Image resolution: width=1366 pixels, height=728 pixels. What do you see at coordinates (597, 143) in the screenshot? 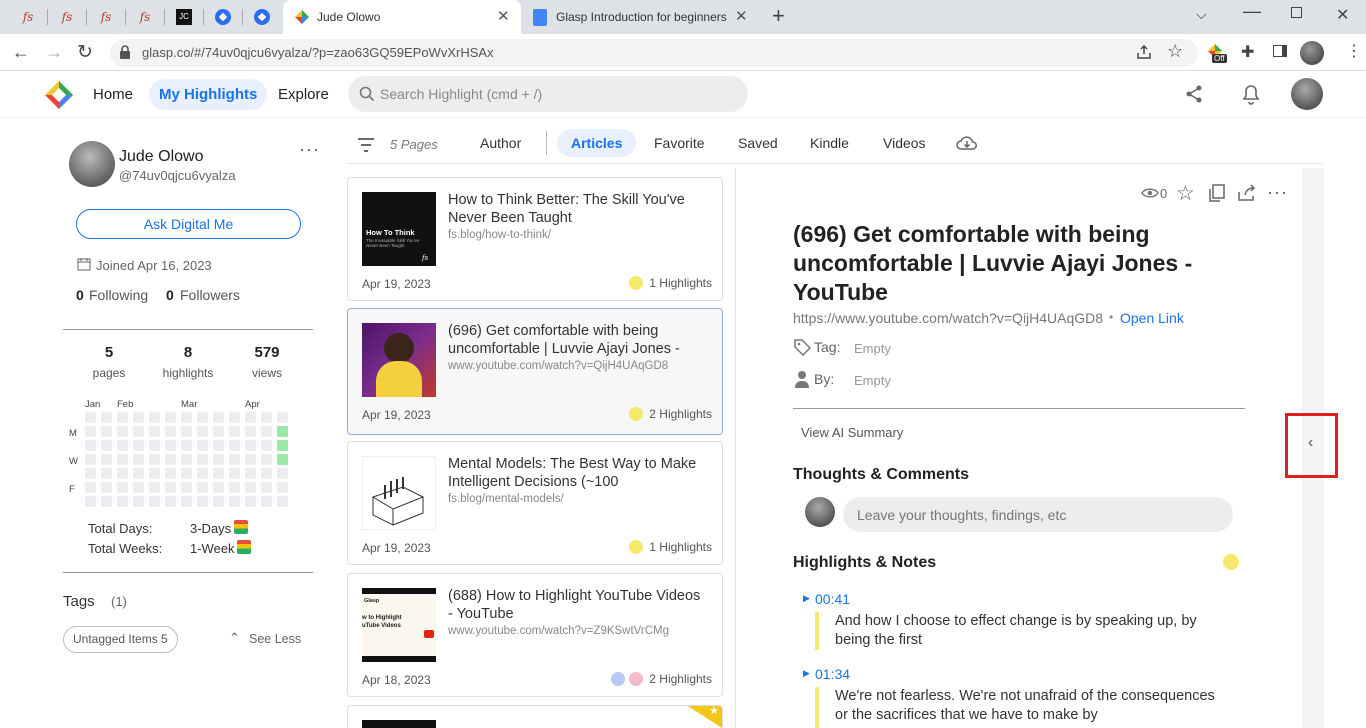
I see `filter-articles: Articles` at bounding box center [597, 143].